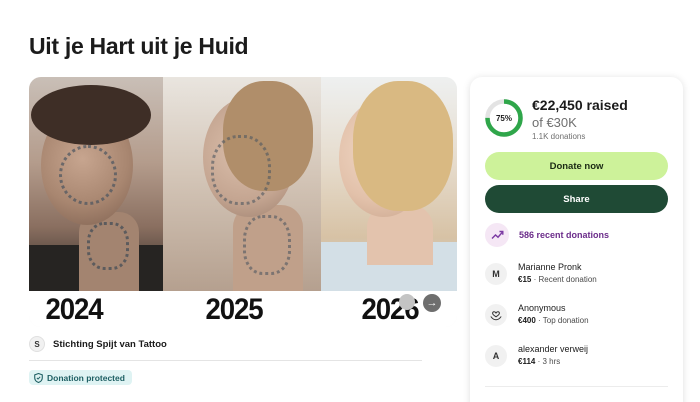 Image resolution: width=700 pixels, height=402 pixels. What do you see at coordinates (576, 166) in the screenshot?
I see `donate-now-button: Donate now` at bounding box center [576, 166].